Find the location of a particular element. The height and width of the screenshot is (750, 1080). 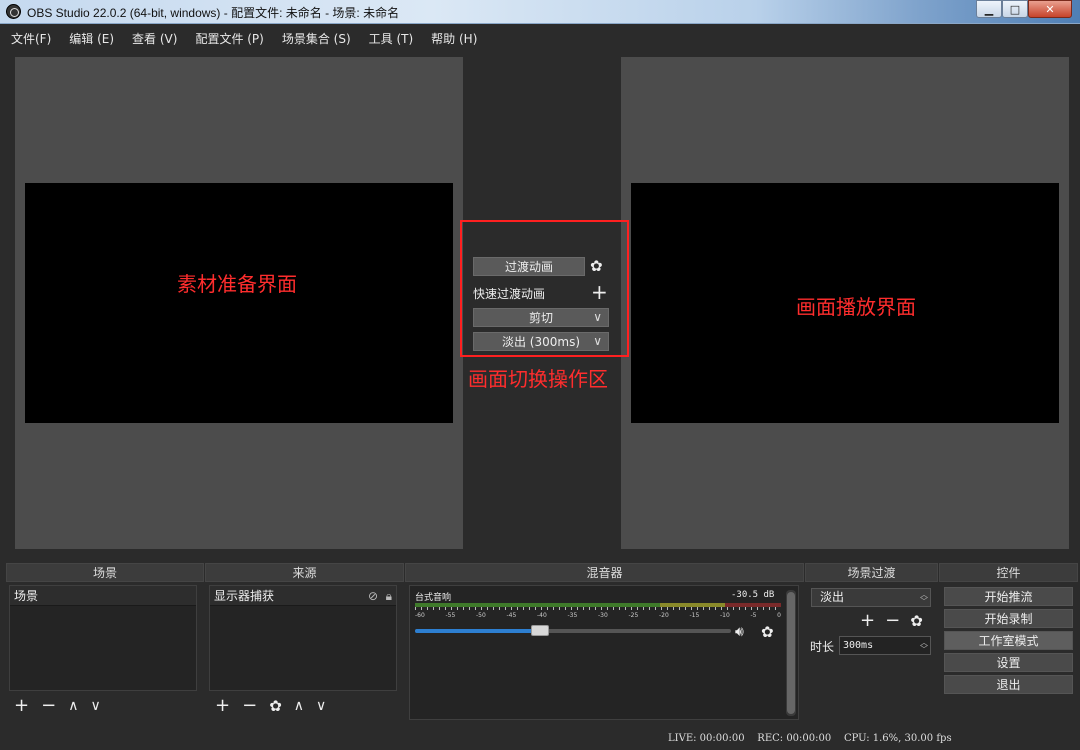

mixer-channel-name: 台式音响 is located at coordinates (433, 598).